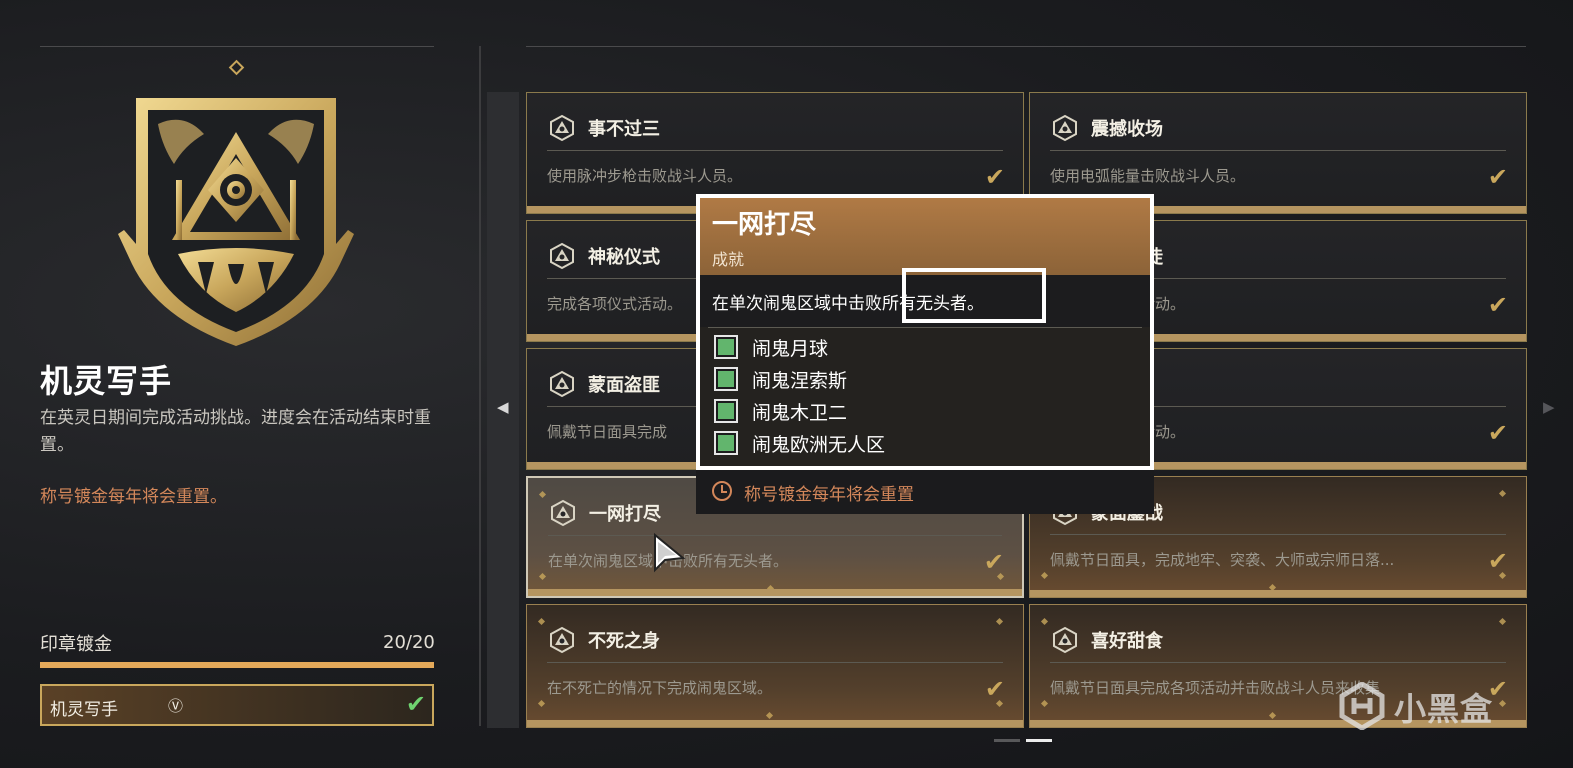 This screenshot has height=768, width=1573. What do you see at coordinates (1127, 129) in the screenshot?
I see `achievement-title: 震撼收场` at bounding box center [1127, 129].